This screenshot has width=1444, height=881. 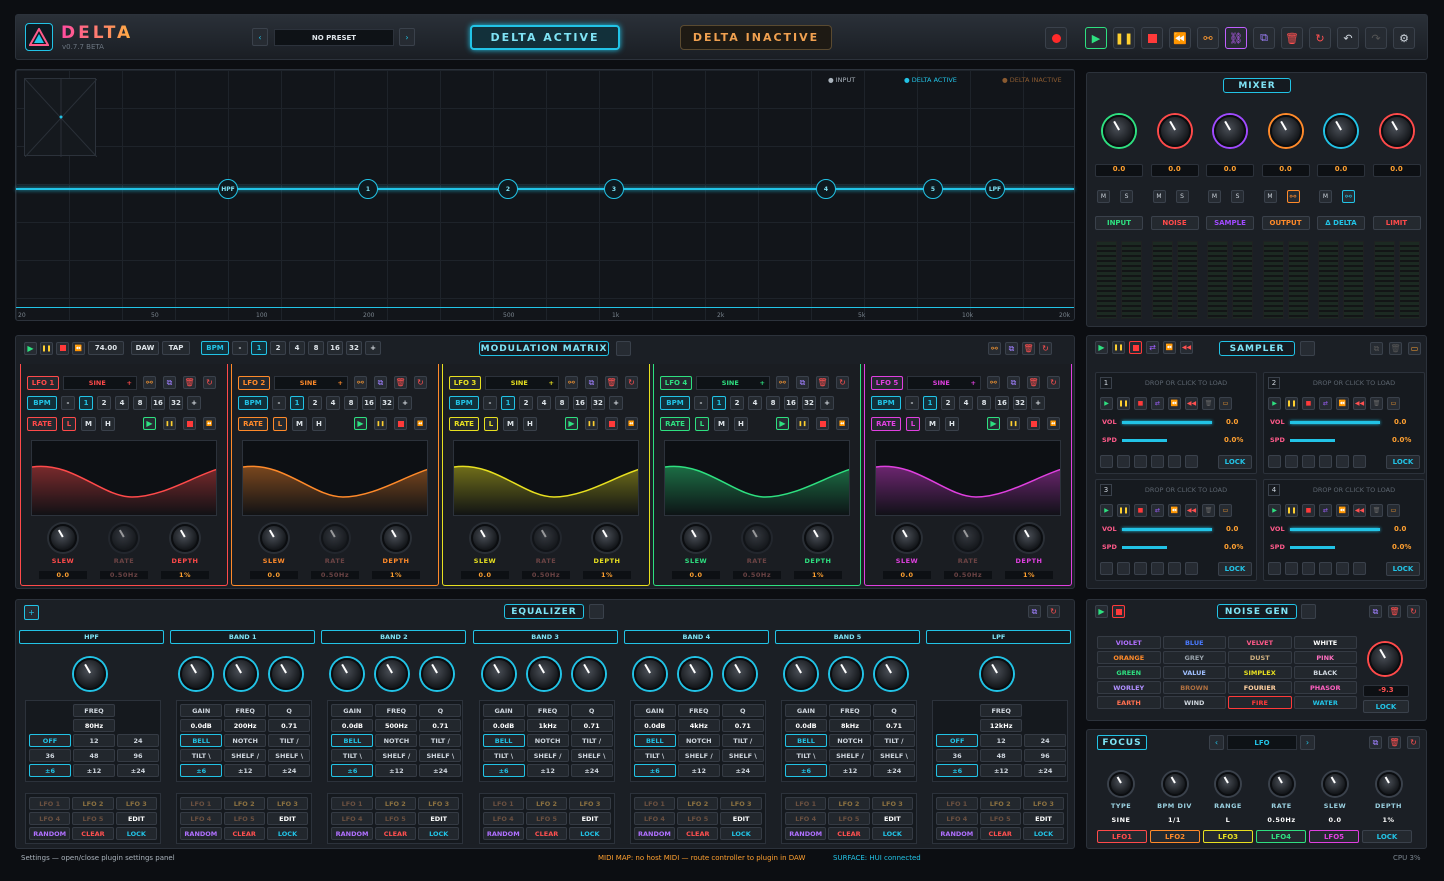 I want to click on lfo-name: LFO 5, so click(x=887, y=383).